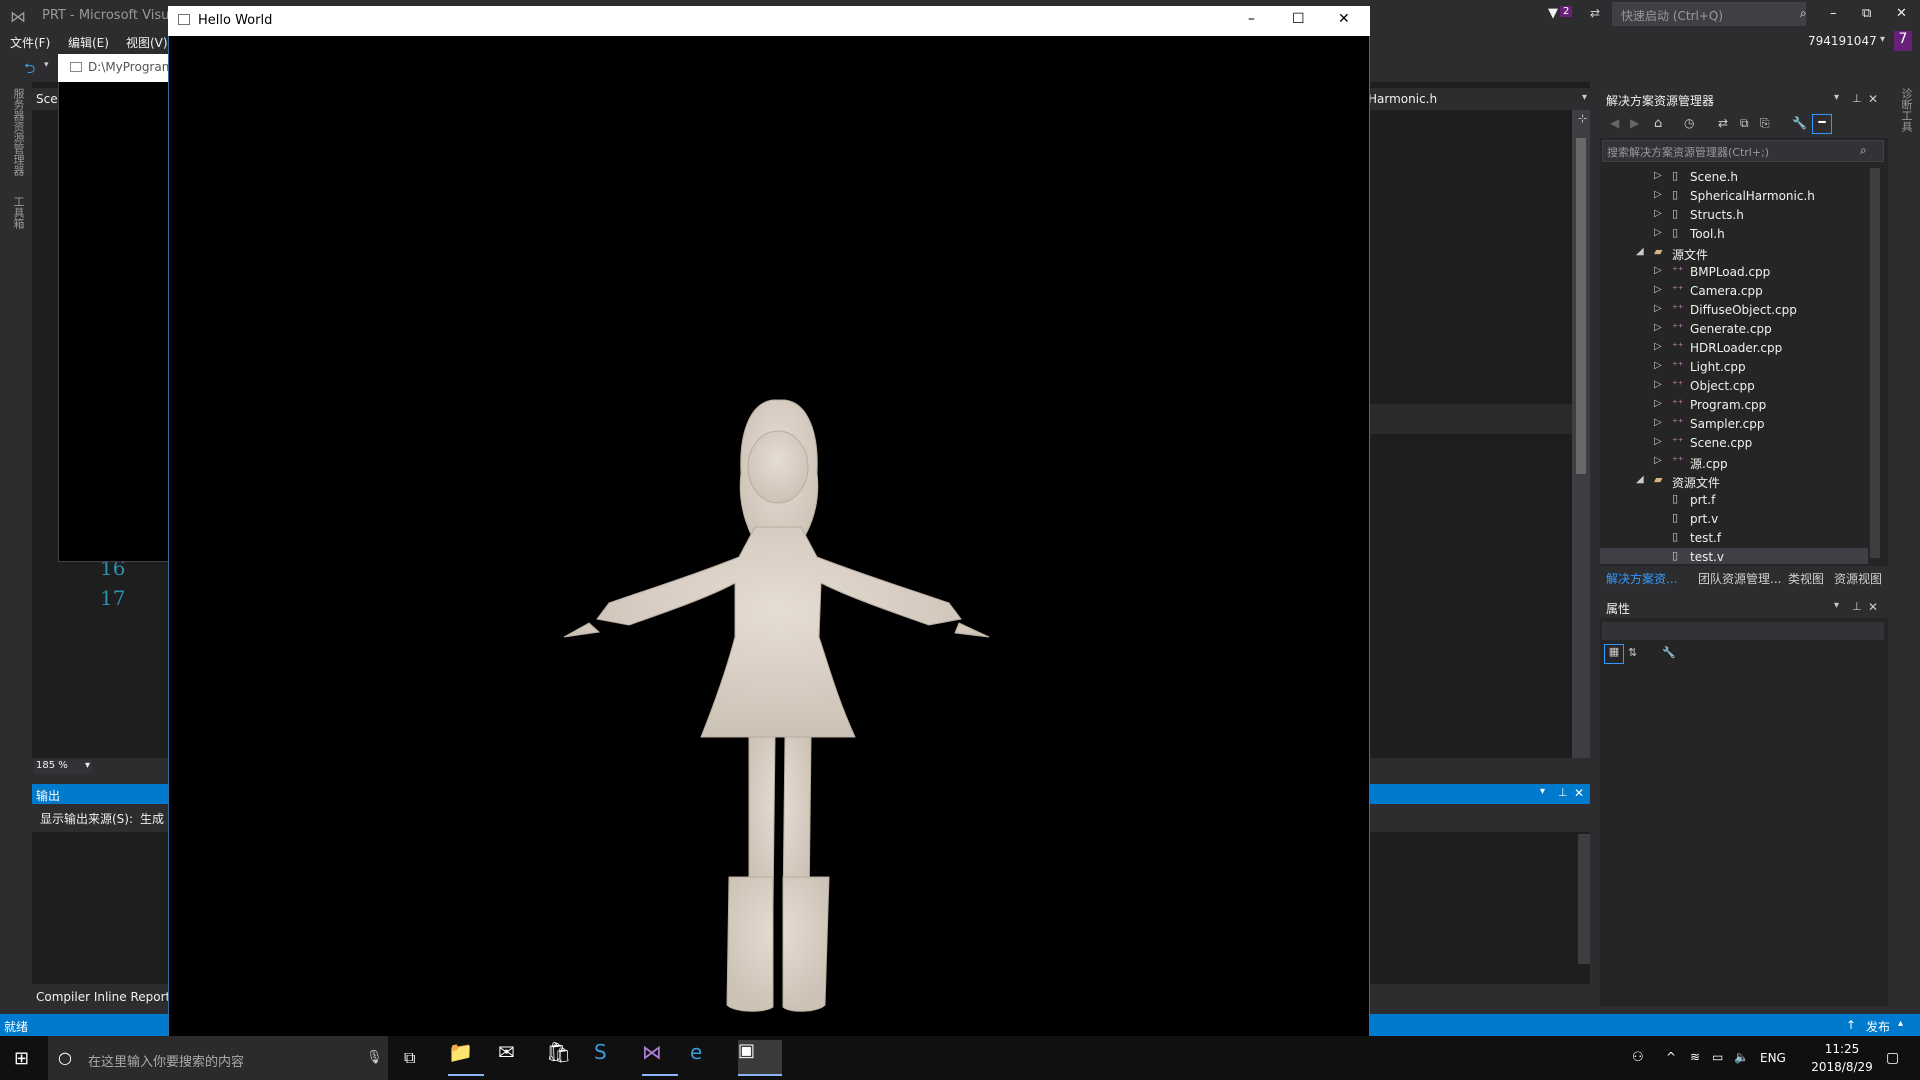 This screenshot has width=1920, height=1080. I want to click on se-home-icon: ⌂, so click(1658, 123).